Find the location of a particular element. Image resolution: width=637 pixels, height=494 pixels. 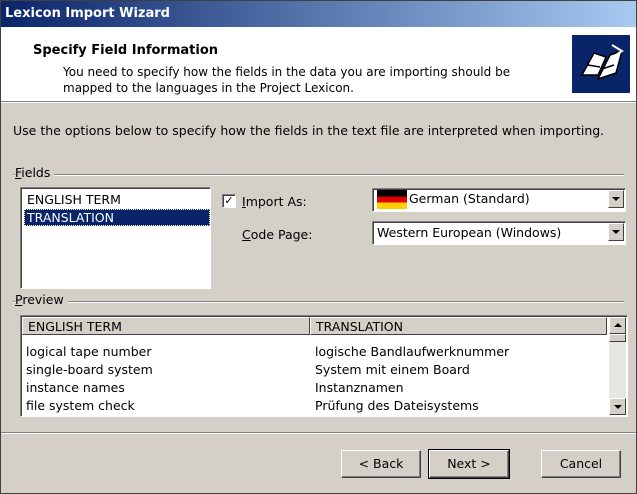

scroll-down-icon is located at coordinates (617, 406).